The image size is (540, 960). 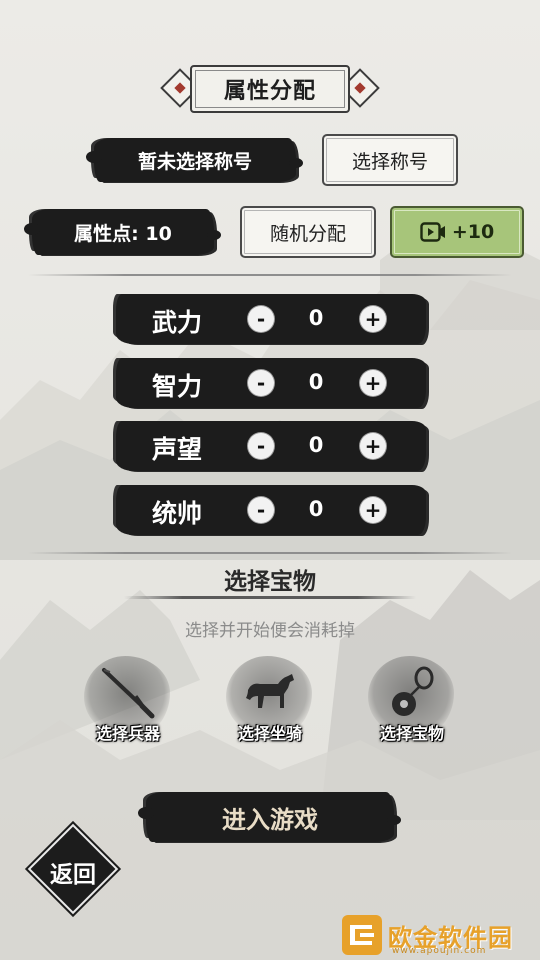 I want to click on stat-label: 武力, so click(x=177, y=322).